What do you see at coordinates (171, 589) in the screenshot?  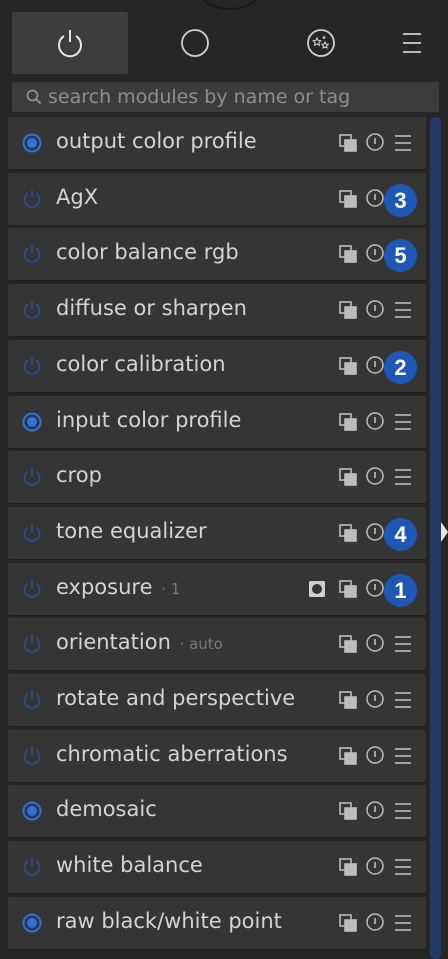 I see `module-instance-suffix: · 1` at bounding box center [171, 589].